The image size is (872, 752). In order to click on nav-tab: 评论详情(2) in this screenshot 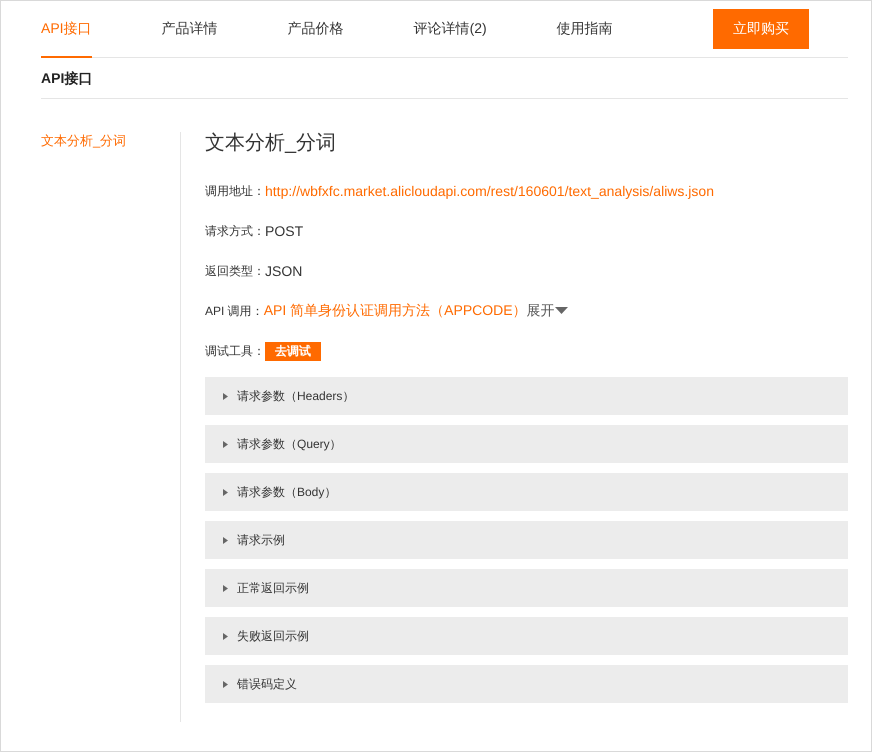, I will do `click(485, 30)`.